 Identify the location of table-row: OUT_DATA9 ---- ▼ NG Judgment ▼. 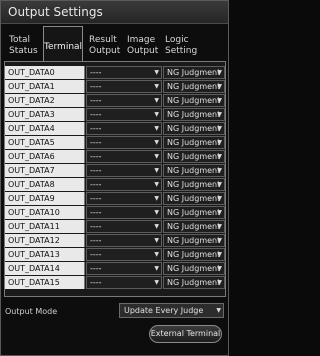
(115, 199).